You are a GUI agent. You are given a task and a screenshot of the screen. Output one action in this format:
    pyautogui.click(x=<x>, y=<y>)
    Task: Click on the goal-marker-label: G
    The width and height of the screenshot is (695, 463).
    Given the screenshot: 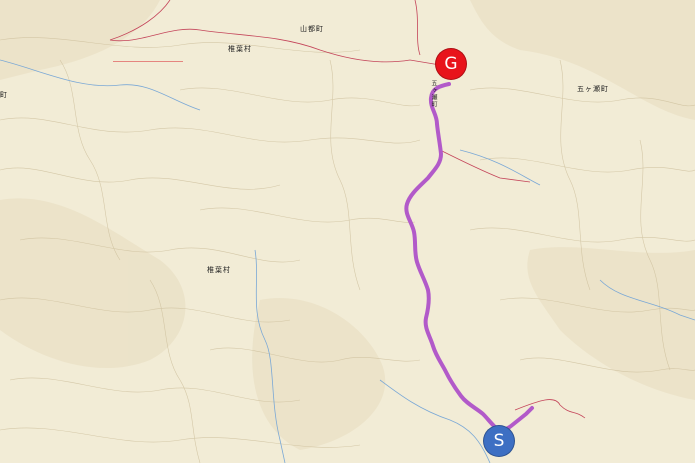 What is the action you would take?
    pyautogui.click(x=451, y=64)
    